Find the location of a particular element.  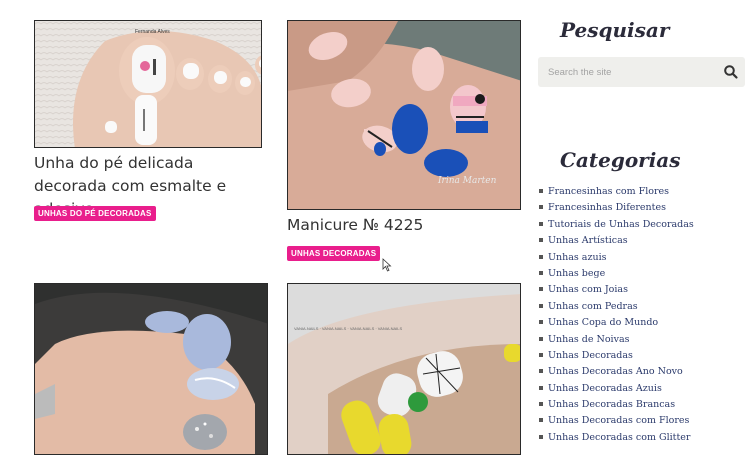

post-image-pedicure: Fernanda Alves is located at coordinates (148, 84).